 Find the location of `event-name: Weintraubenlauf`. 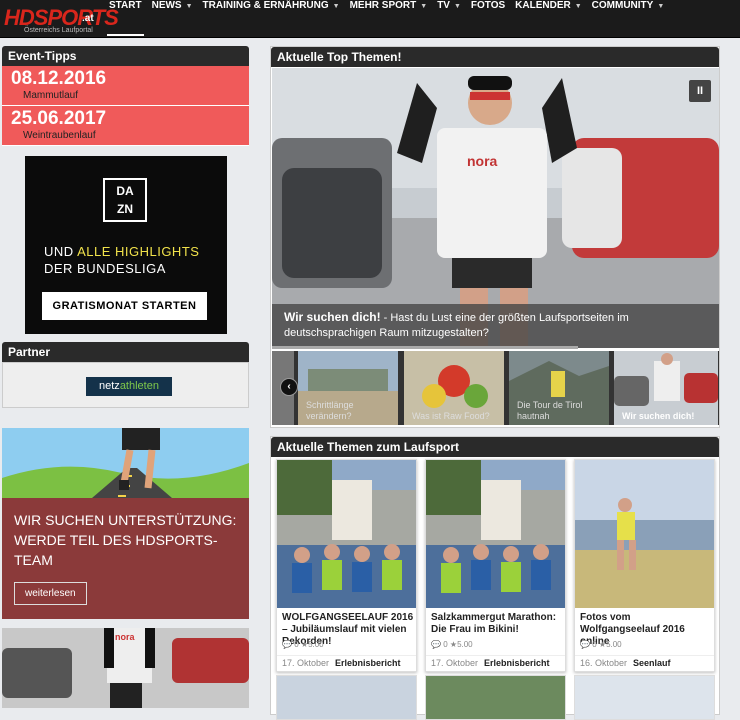

event-name: Weintraubenlauf is located at coordinates (59, 135).